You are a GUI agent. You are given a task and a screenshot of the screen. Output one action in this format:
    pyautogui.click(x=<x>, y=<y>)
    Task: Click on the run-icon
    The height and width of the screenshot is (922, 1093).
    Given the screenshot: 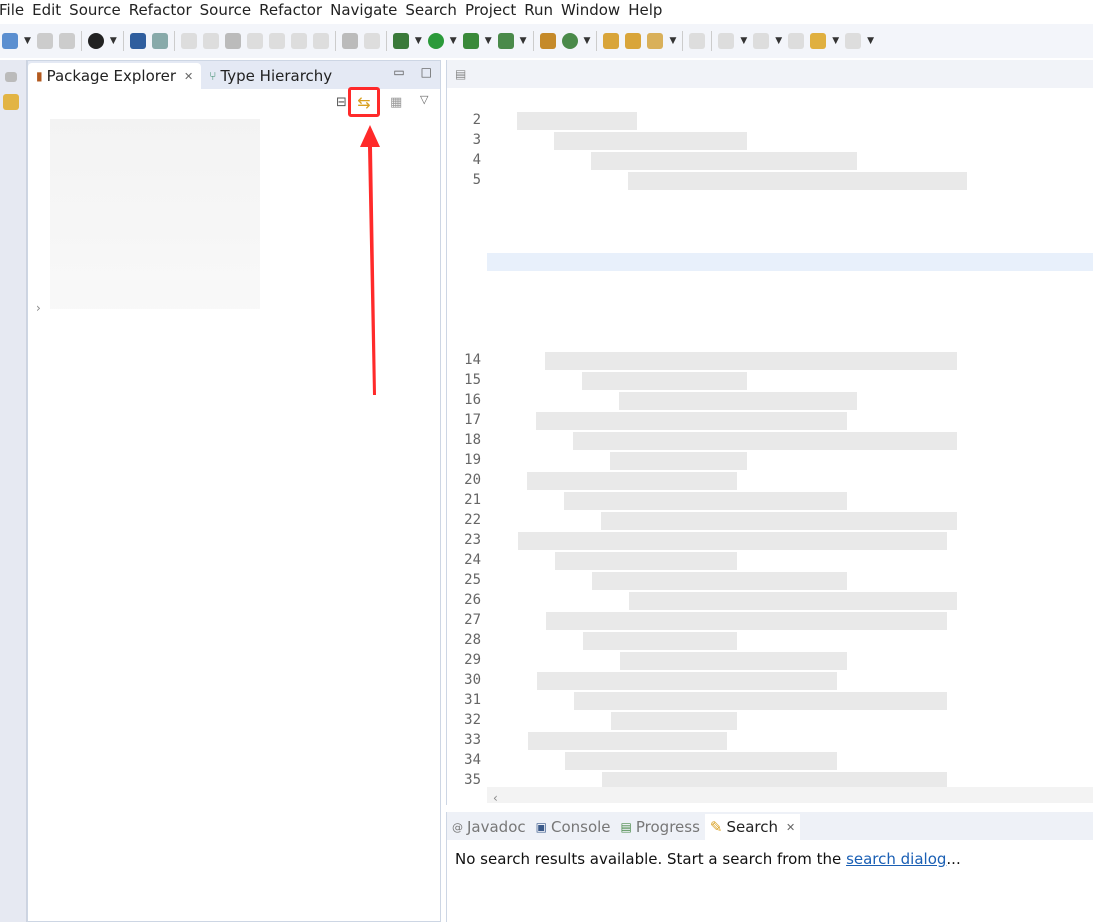 What is the action you would take?
    pyautogui.click(x=435, y=41)
    